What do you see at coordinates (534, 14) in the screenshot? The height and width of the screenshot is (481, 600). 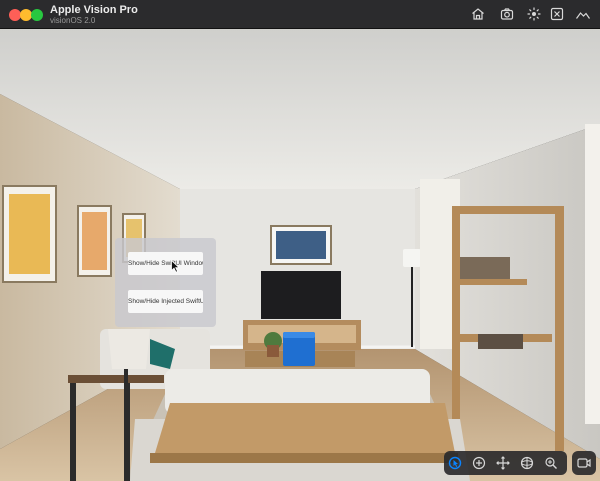 I see `brightness-icon` at bounding box center [534, 14].